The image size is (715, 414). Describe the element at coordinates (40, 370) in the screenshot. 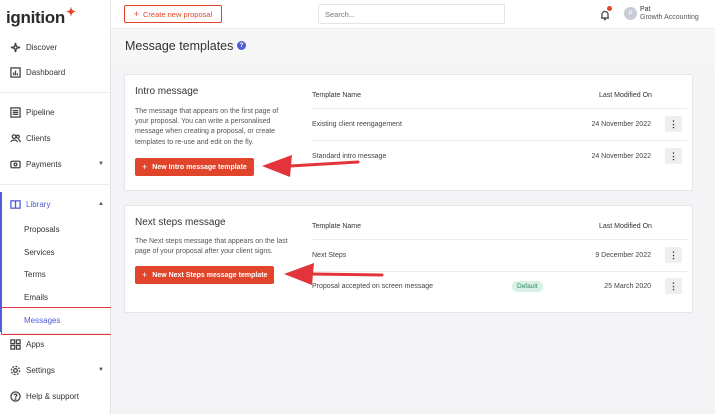

I see `sidebar-item-label: Settings` at that location.